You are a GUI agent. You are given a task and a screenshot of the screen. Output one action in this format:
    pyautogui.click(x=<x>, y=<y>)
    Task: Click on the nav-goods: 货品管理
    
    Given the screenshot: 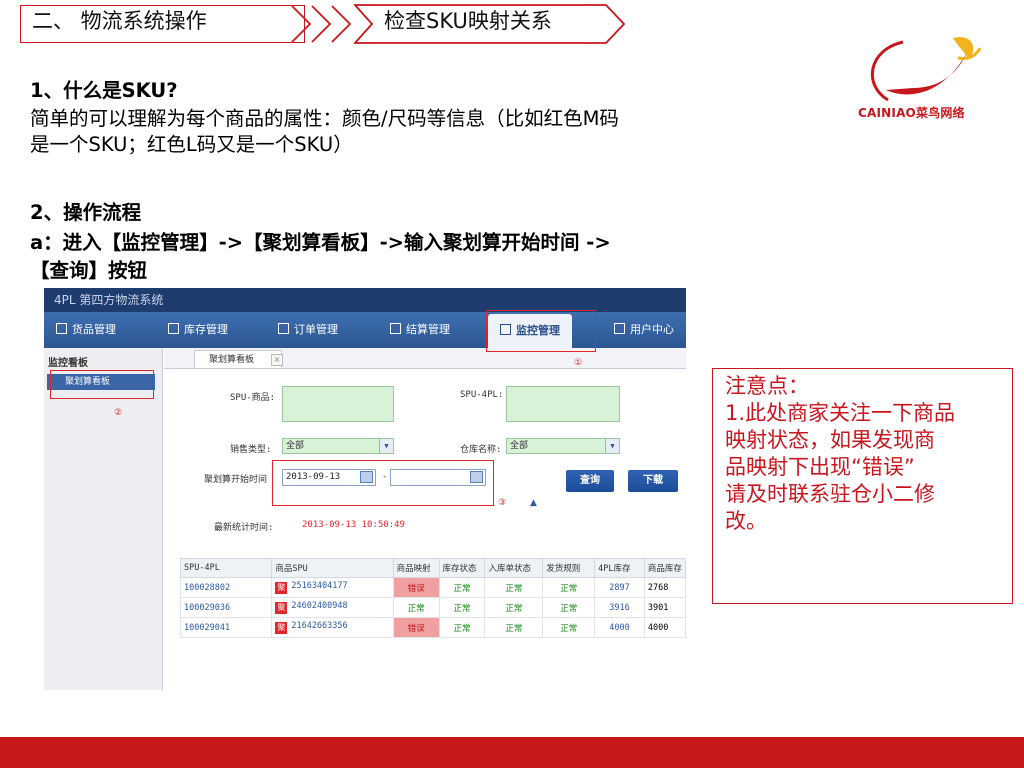 What is the action you would take?
    pyautogui.click(x=86, y=330)
    